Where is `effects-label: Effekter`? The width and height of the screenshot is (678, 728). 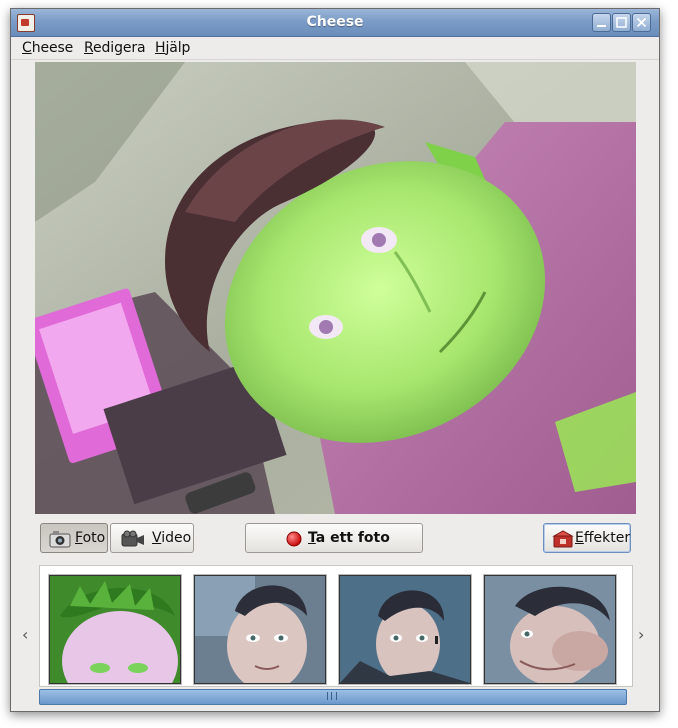 effects-label: Effekter is located at coordinates (603, 538).